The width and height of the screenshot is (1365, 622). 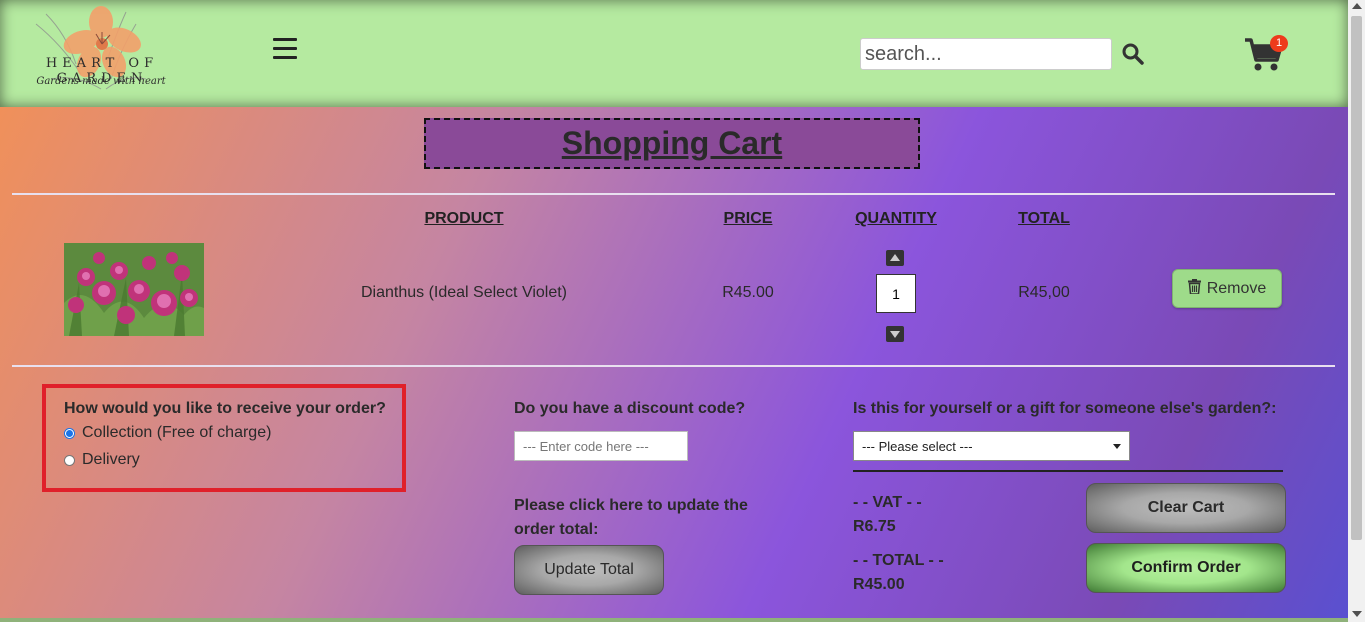 I want to click on delivery-option-delivery: Delivery, so click(x=102, y=460).